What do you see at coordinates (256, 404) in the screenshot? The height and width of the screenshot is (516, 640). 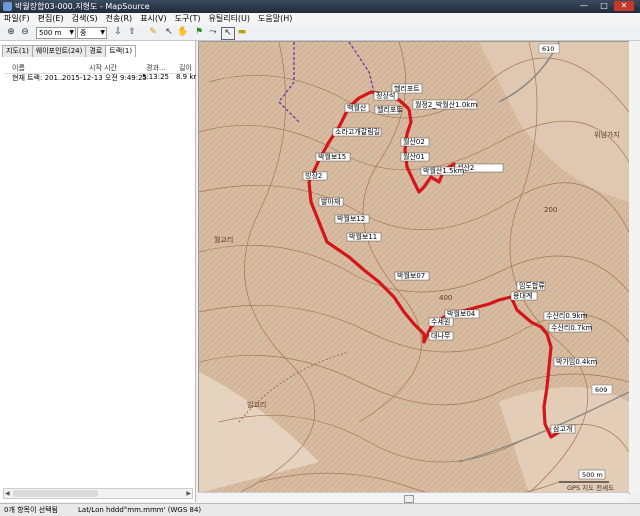 I see `label-place2: 빌교리` at bounding box center [256, 404].